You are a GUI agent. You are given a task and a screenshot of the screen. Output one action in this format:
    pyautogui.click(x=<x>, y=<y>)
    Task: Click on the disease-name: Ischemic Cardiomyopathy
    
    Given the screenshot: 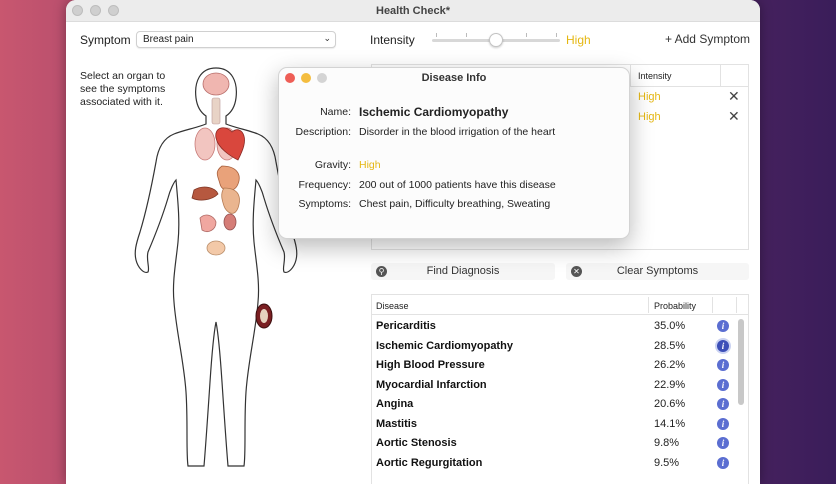 What is the action you would take?
    pyautogui.click(x=444, y=345)
    